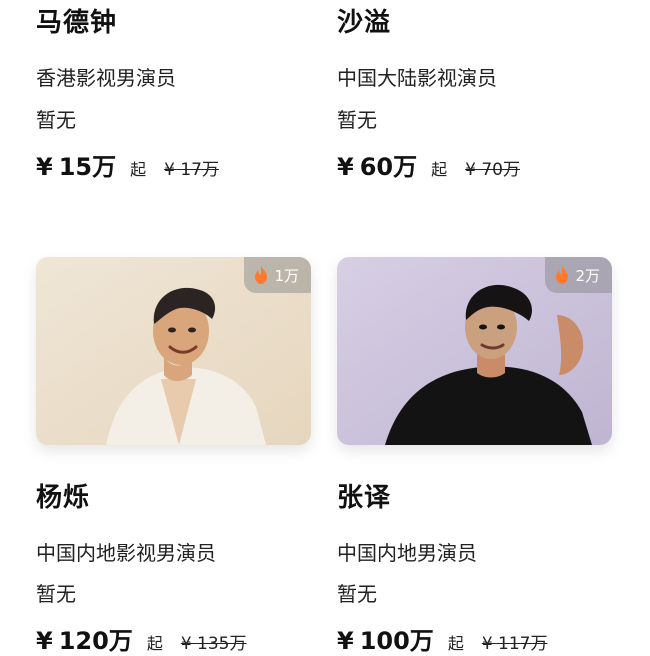 Image resolution: width=650 pixels, height=656 pixels. Describe the element at coordinates (286, 275) in the screenshot. I see `heat-count: 1万` at that location.